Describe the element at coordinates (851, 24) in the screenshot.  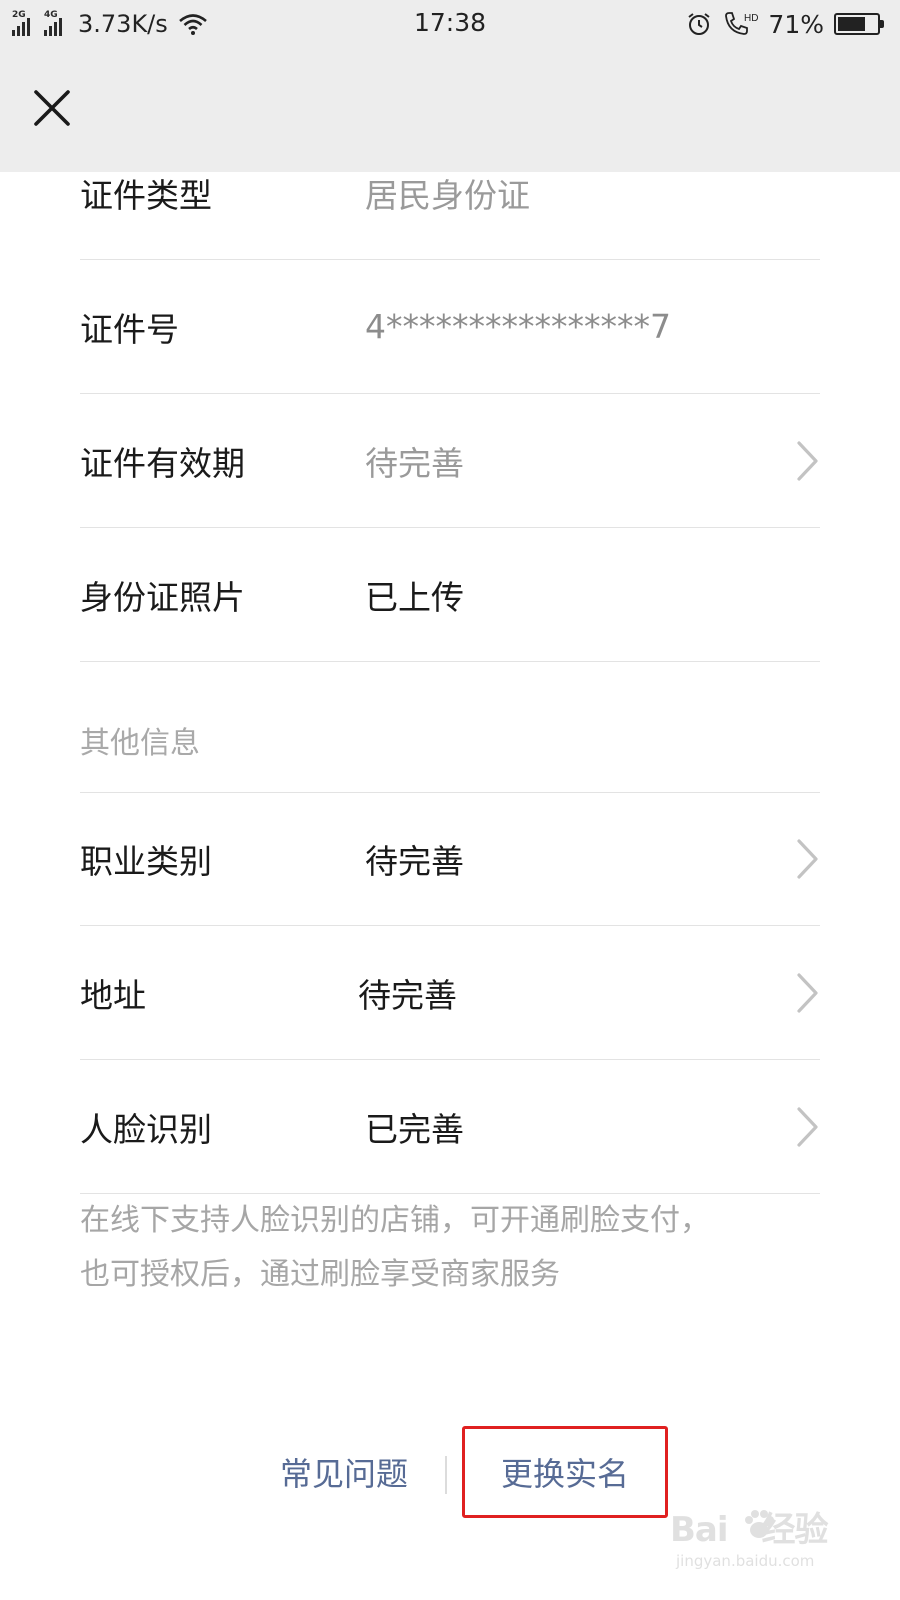
I see `battery-fill` at that location.